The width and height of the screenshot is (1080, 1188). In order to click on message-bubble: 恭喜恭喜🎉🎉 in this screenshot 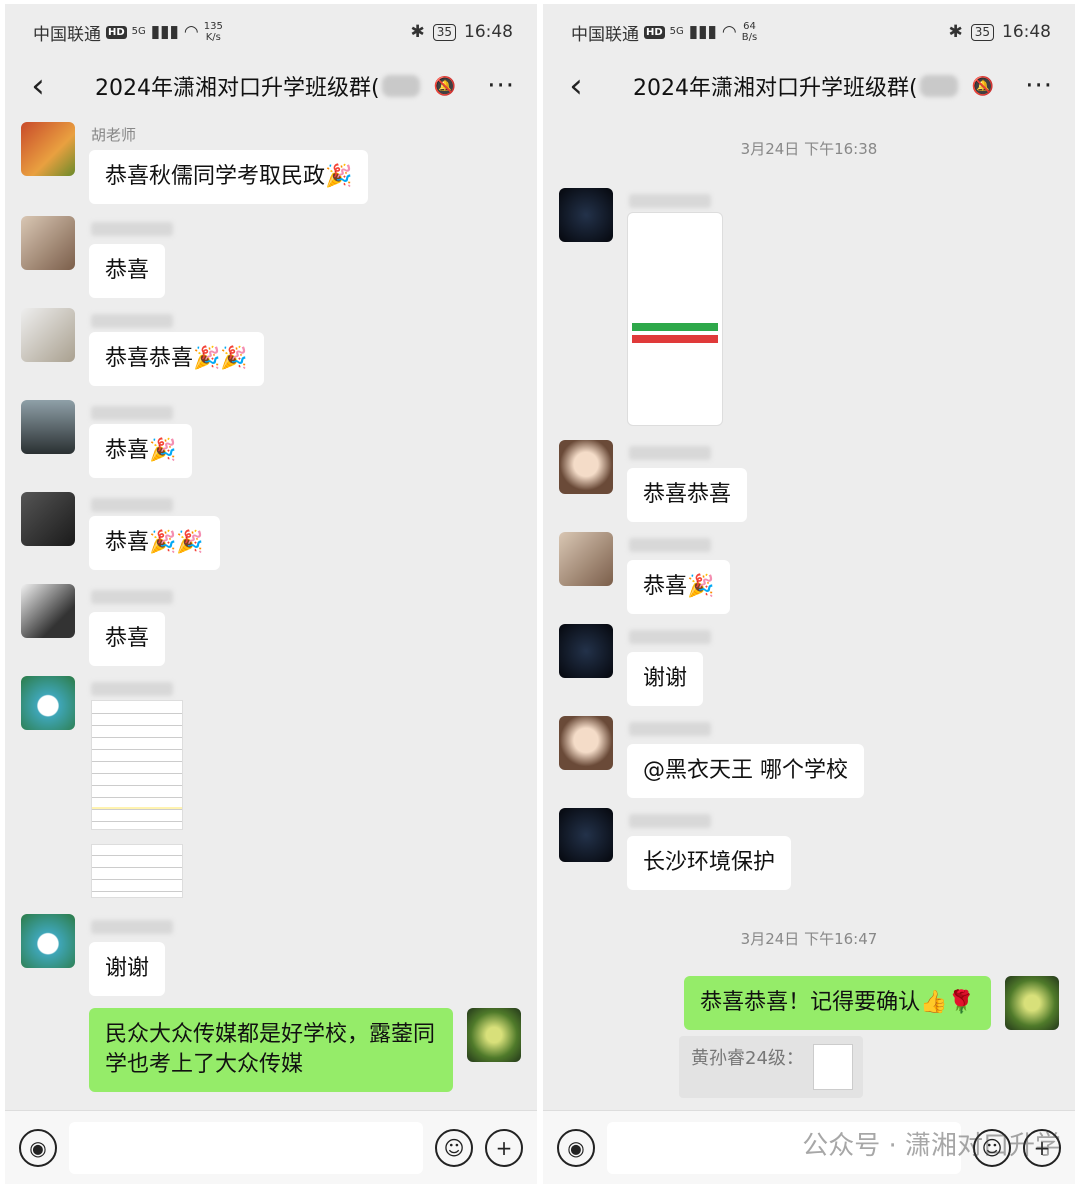, I will do `click(176, 359)`.